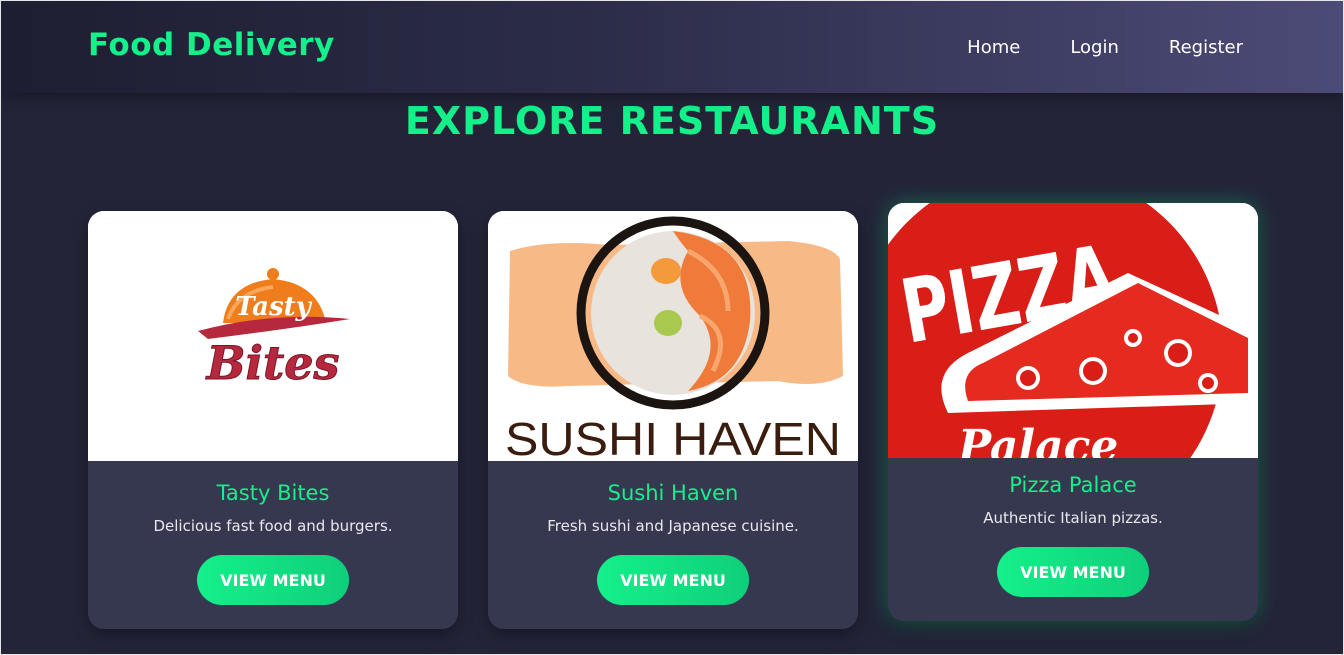  I want to click on pizza-palace-logo: PIZZA Palace, so click(1073, 330).